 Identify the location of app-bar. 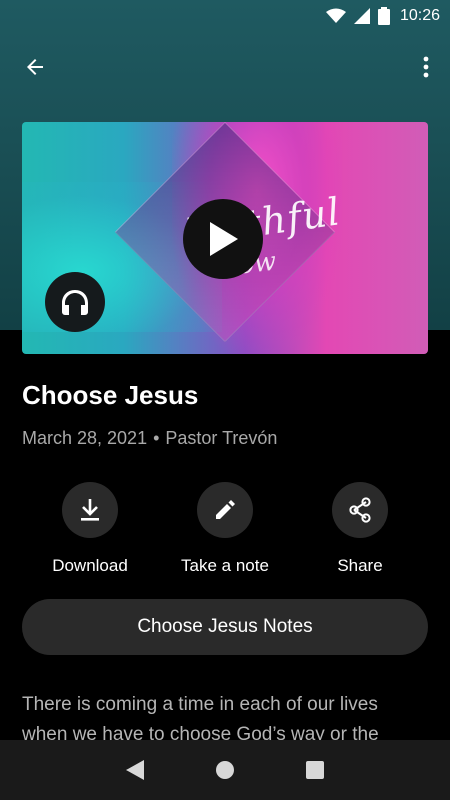
(225, 65).